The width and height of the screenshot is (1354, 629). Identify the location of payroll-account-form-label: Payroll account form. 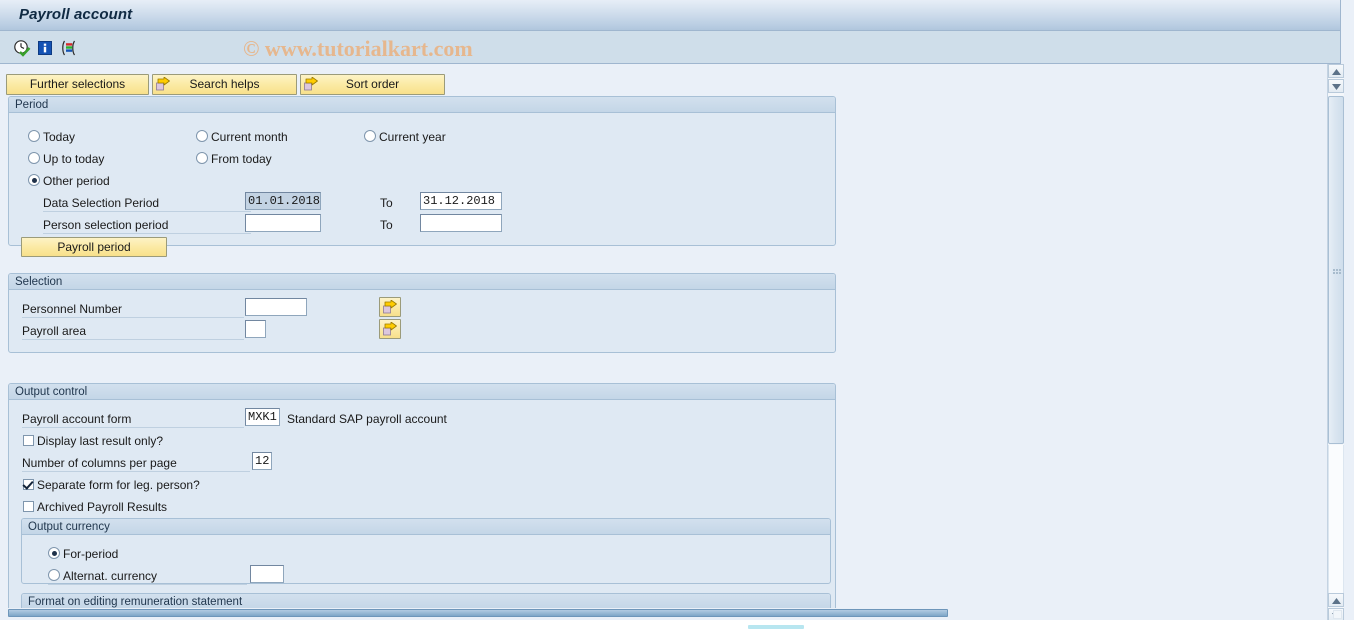
(77, 419).